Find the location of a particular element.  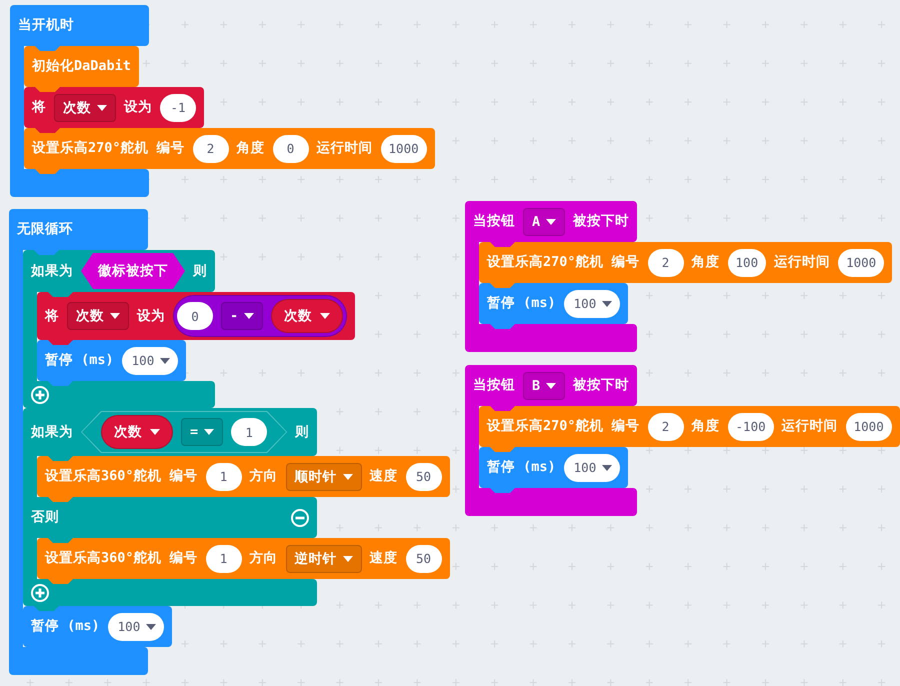

block-label: 速度 is located at coordinates (384, 558).